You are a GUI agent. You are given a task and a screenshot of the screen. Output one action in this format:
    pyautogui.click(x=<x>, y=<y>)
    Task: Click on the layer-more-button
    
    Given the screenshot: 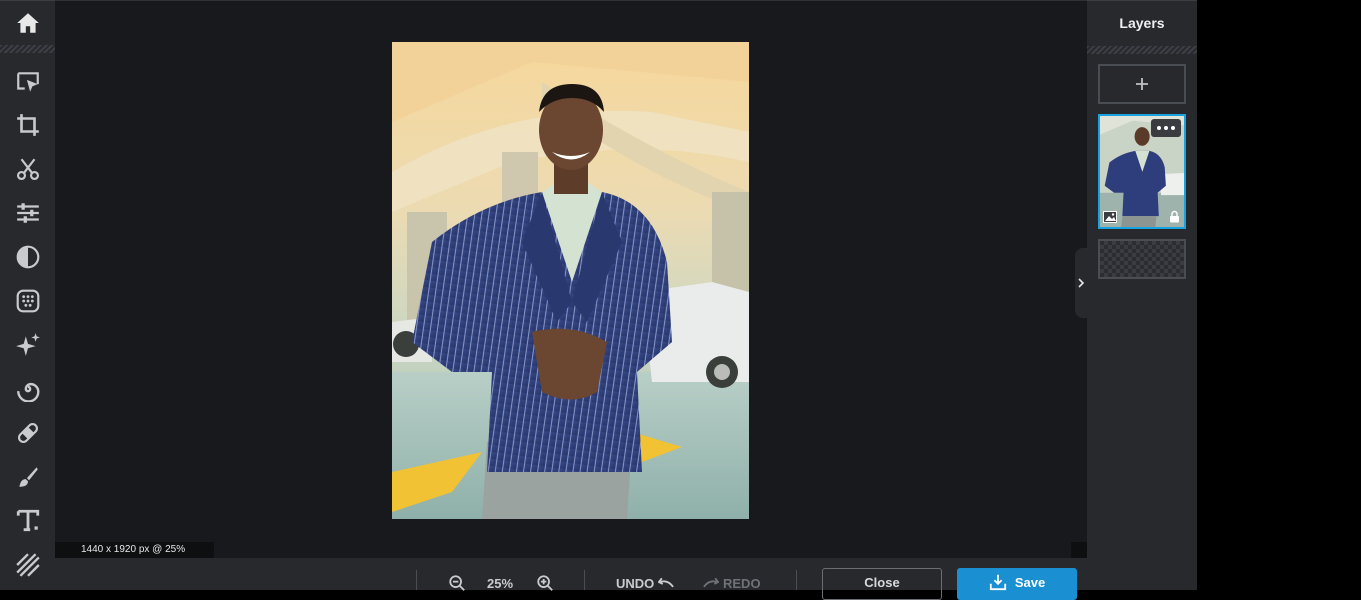 What is the action you would take?
    pyautogui.click(x=1166, y=128)
    